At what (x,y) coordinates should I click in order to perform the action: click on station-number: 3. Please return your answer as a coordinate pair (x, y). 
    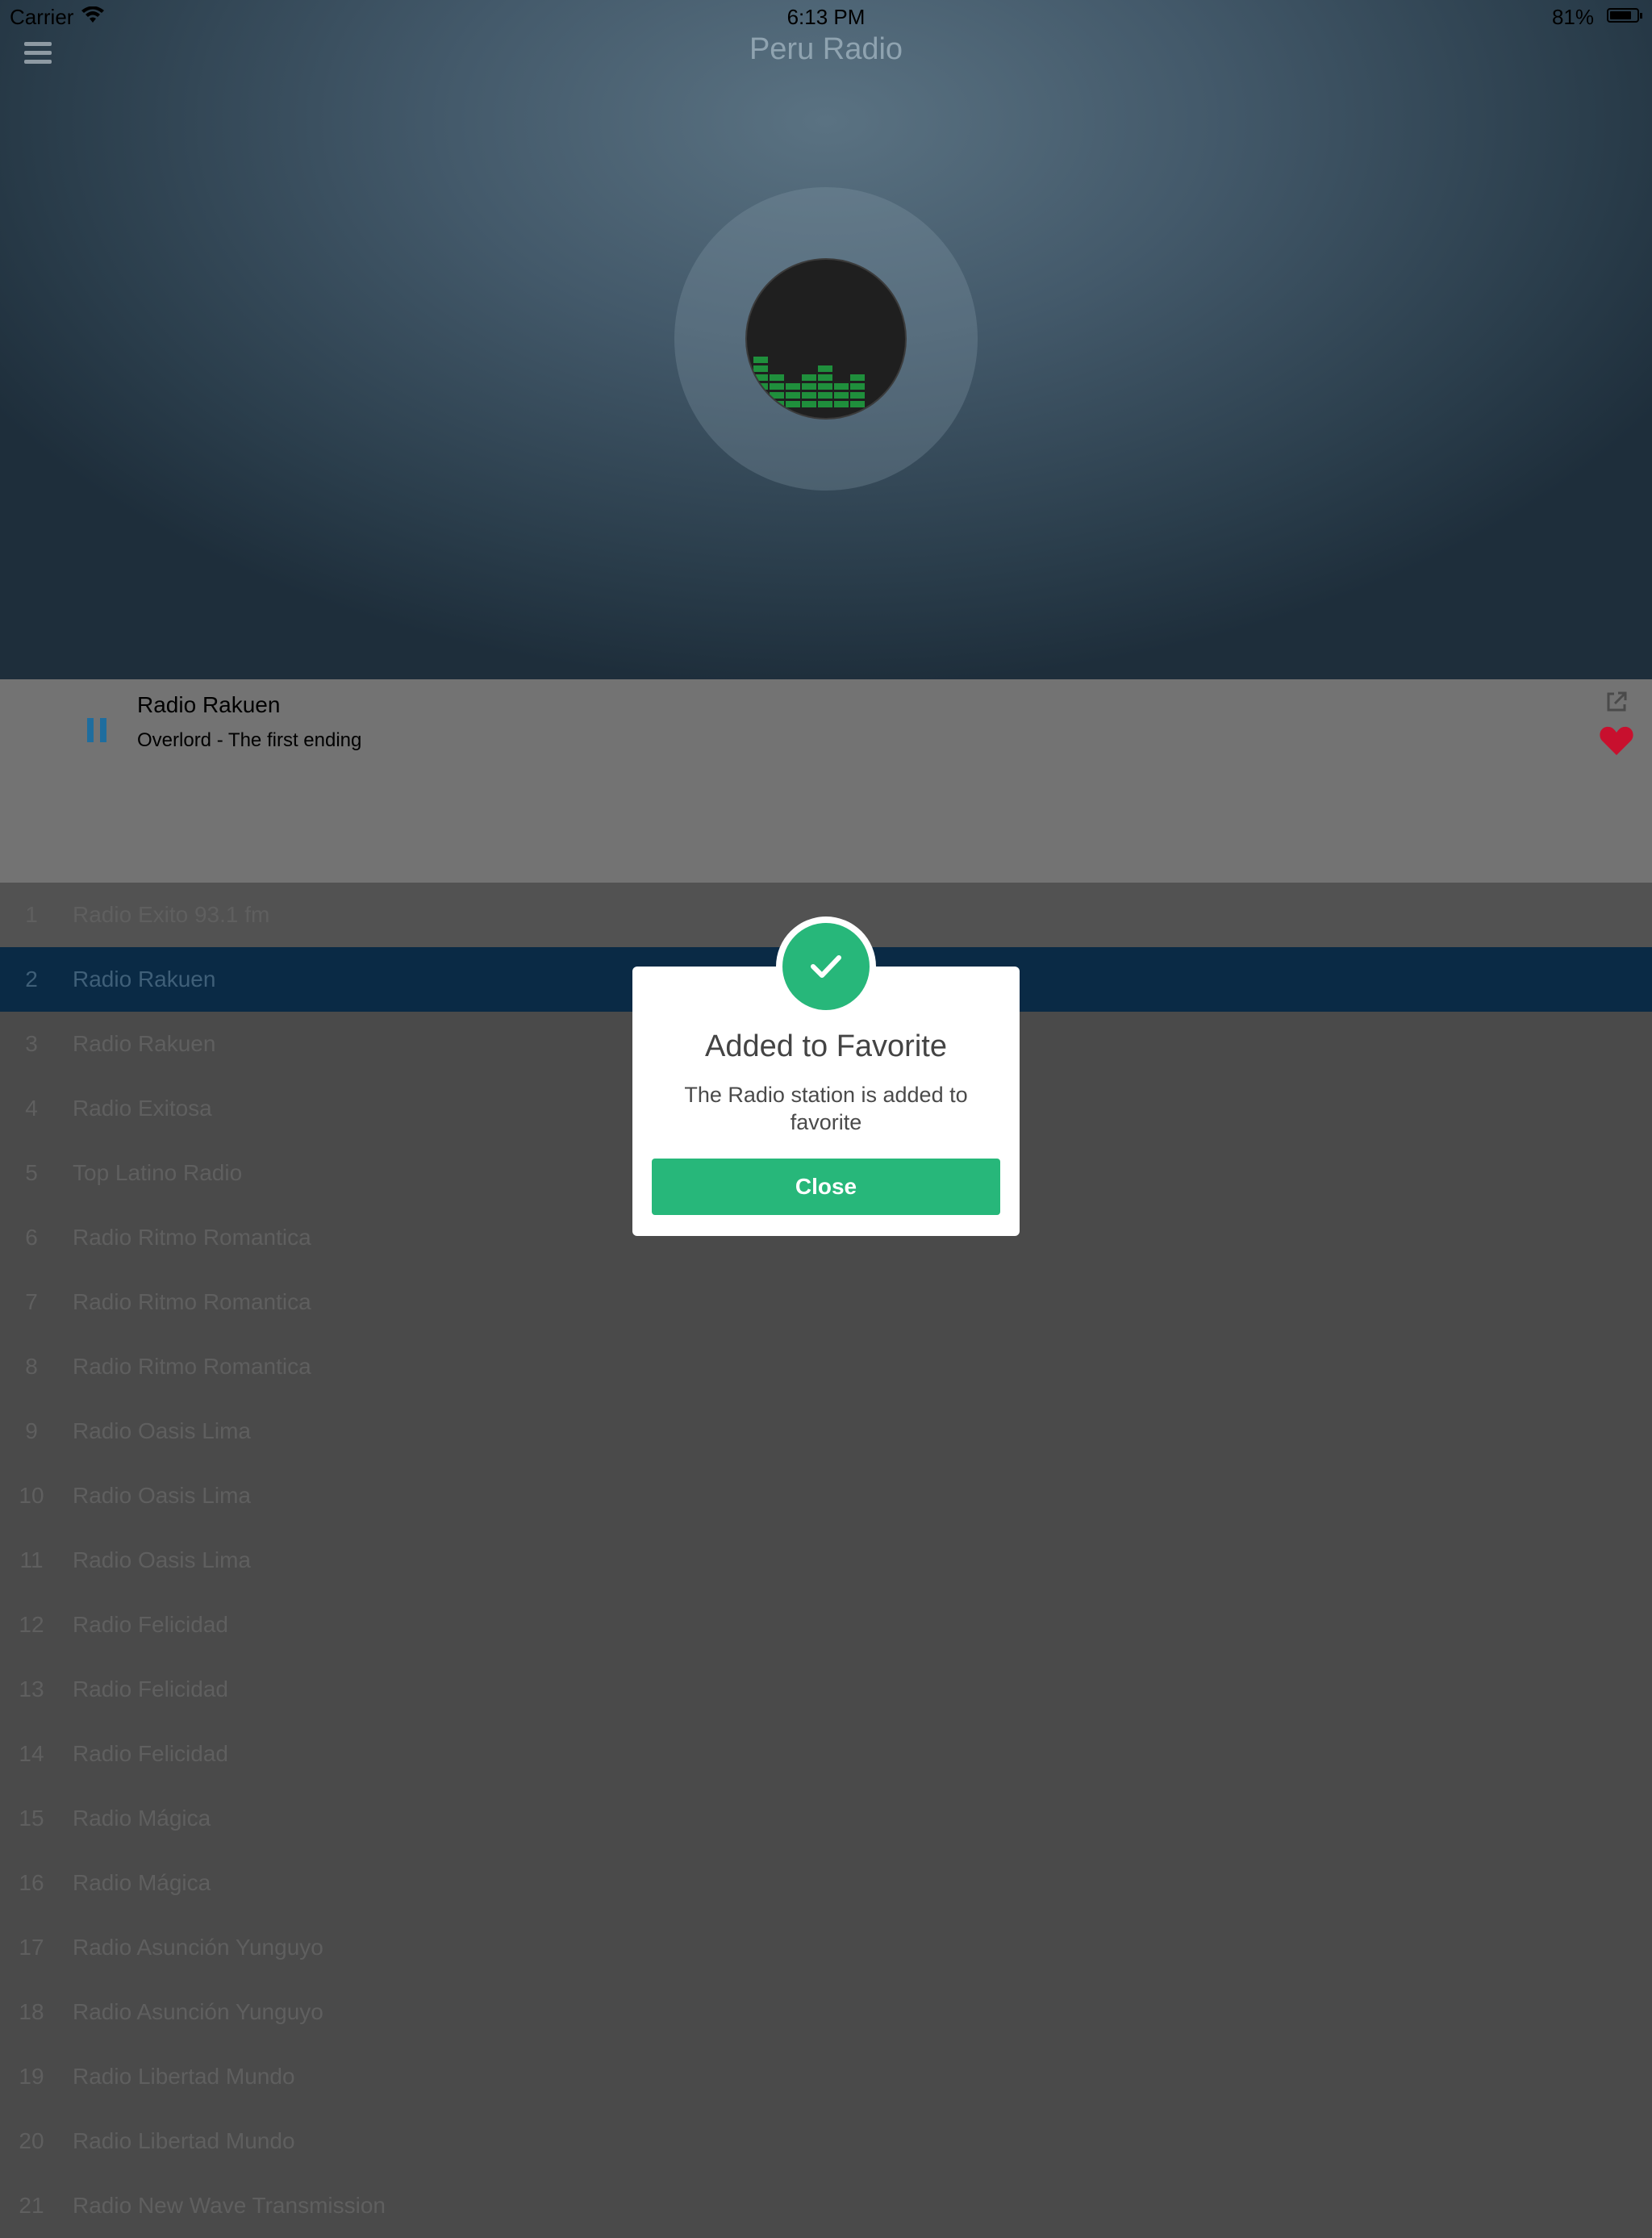
    Looking at the image, I should click on (32, 1043).